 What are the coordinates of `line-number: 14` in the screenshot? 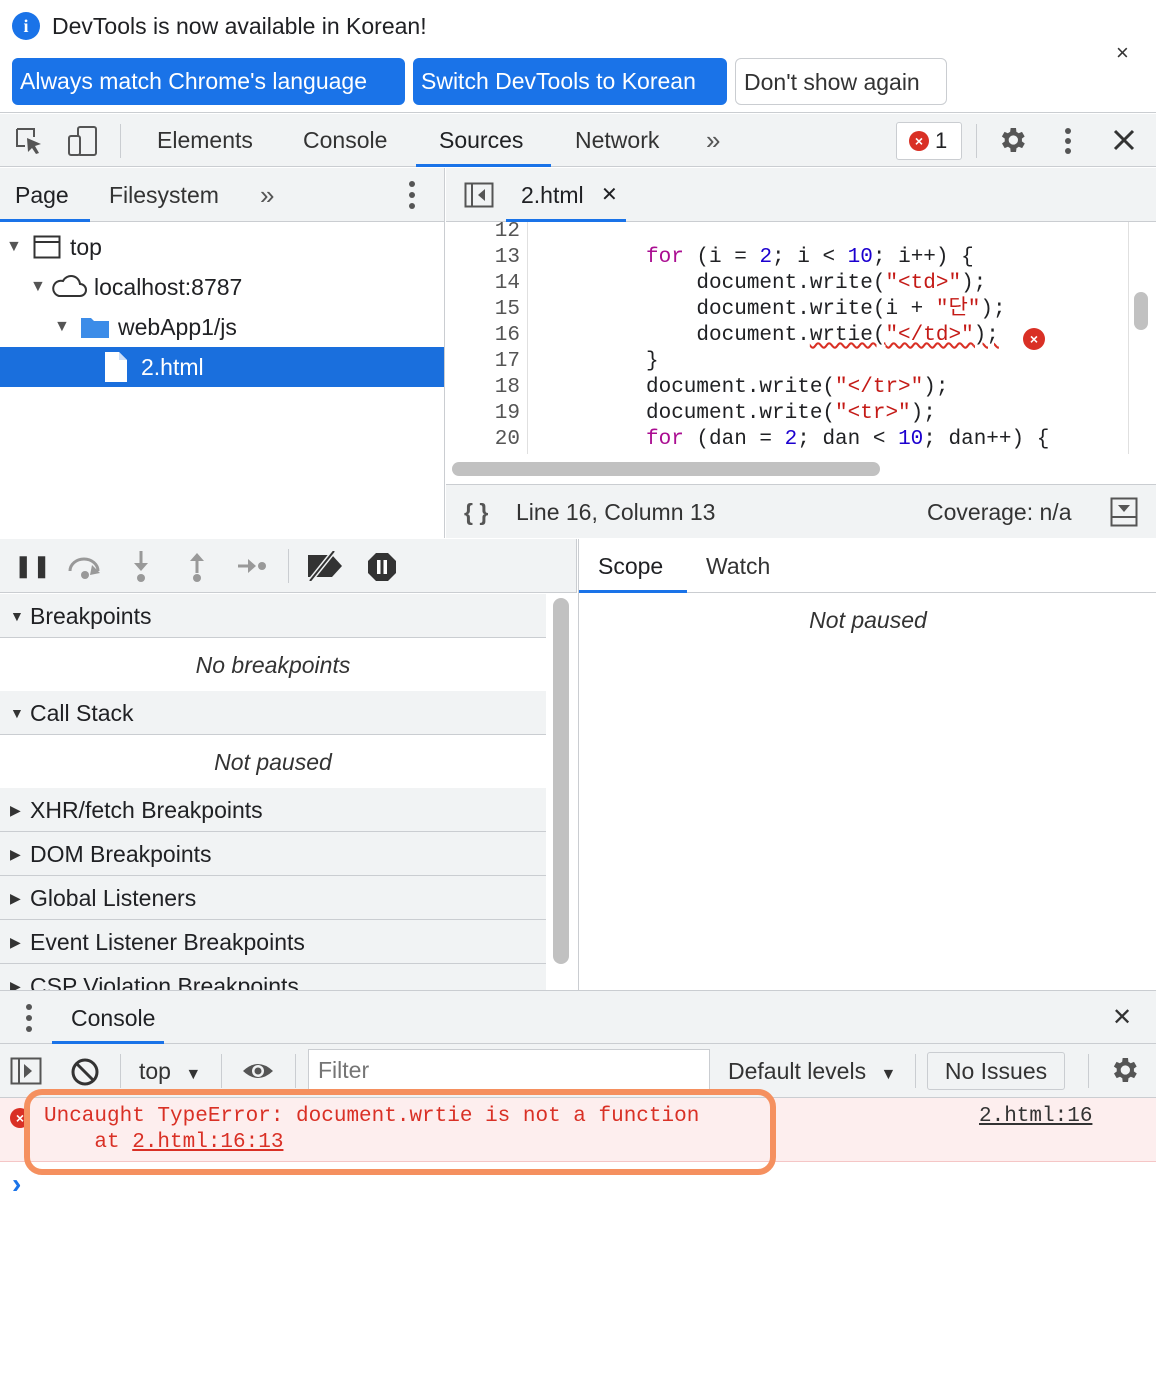 It's located at (483, 284).